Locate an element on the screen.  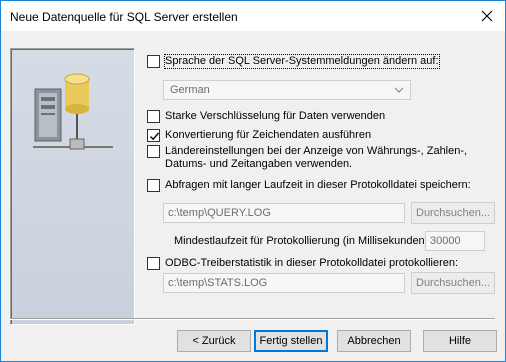
language-select-value: German is located at coordinates (190, 90).